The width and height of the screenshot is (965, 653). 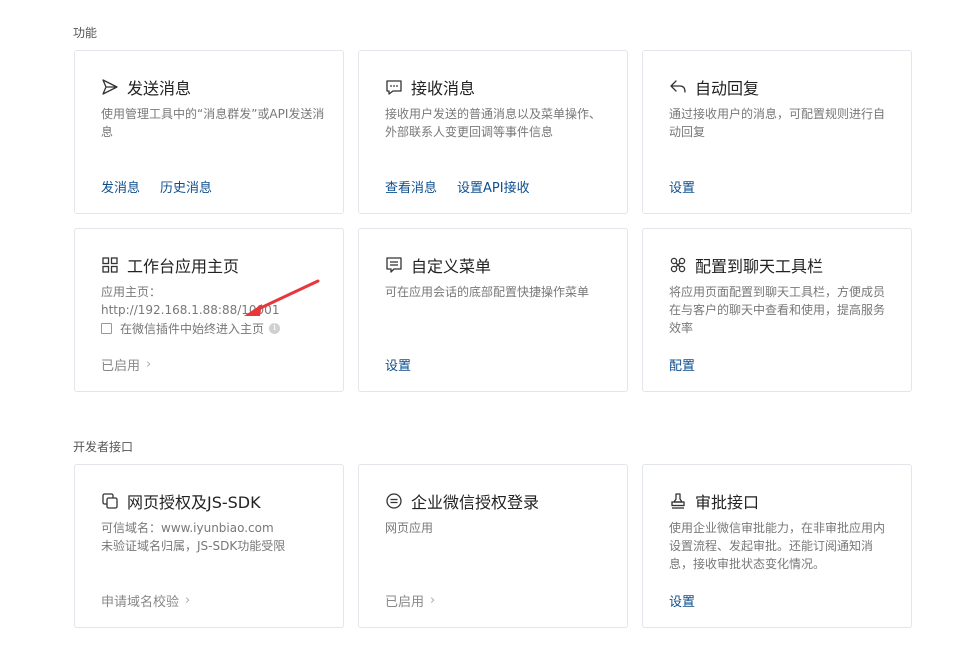 What do you see at coordinates (194, 502) in the screenshot?
I see `card-title: 网页授权及JS-SDK` at bounding box center [194, 502].